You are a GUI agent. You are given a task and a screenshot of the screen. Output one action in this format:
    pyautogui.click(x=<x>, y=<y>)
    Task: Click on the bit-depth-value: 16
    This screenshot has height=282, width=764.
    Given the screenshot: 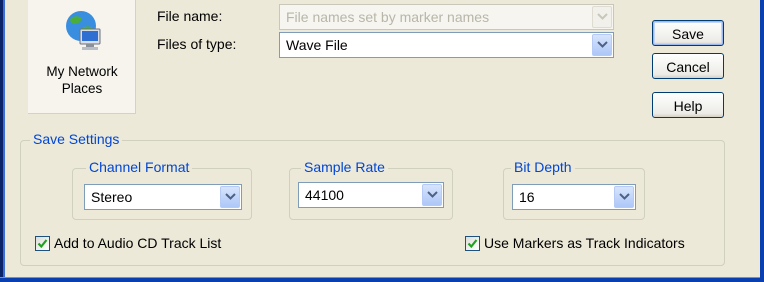 What is the action you would take?
    pyautogui.click(x=527, y=197)
    